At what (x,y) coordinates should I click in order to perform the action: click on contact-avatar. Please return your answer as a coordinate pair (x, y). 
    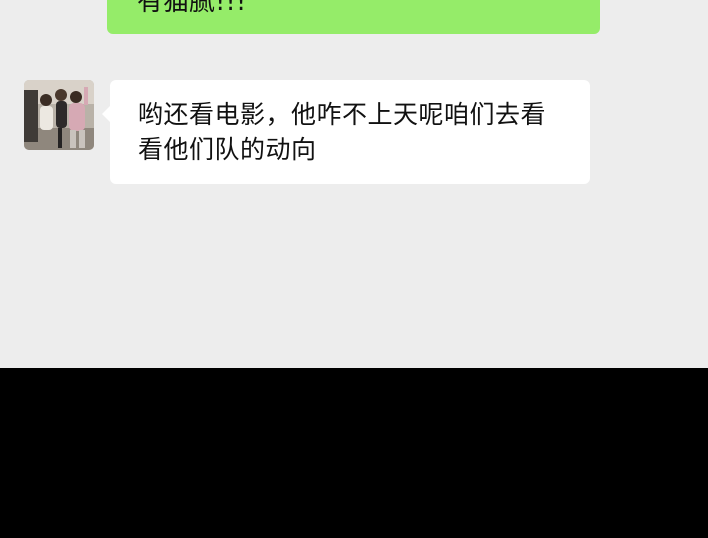
    Looking at the image, I should click on (59, 115).